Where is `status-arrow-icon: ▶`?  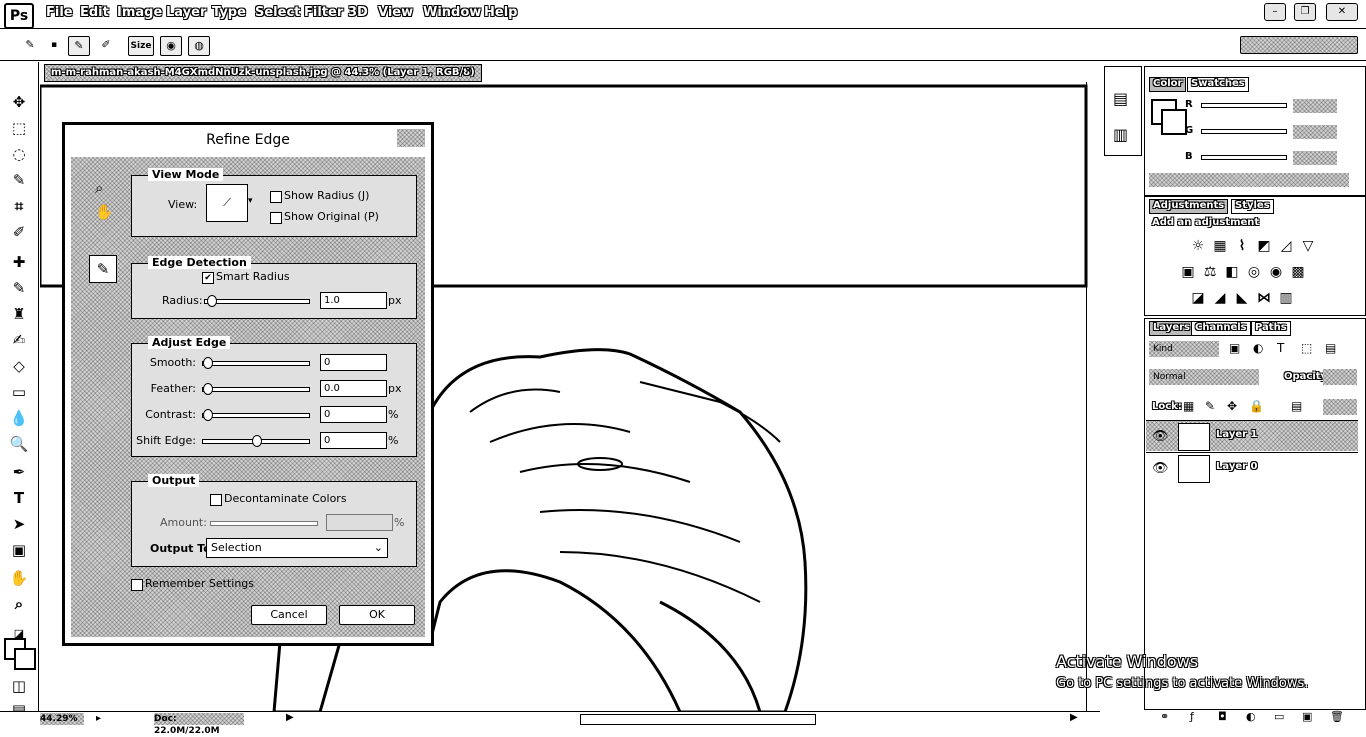 status-arrow-icon: ▶ is located at coordinates (290, 717).